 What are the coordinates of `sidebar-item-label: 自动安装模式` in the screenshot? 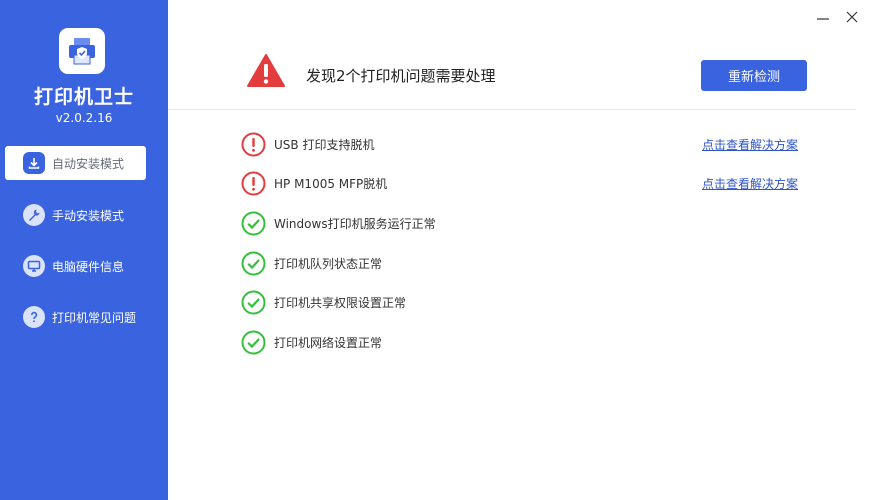 It's located at (88, 163).